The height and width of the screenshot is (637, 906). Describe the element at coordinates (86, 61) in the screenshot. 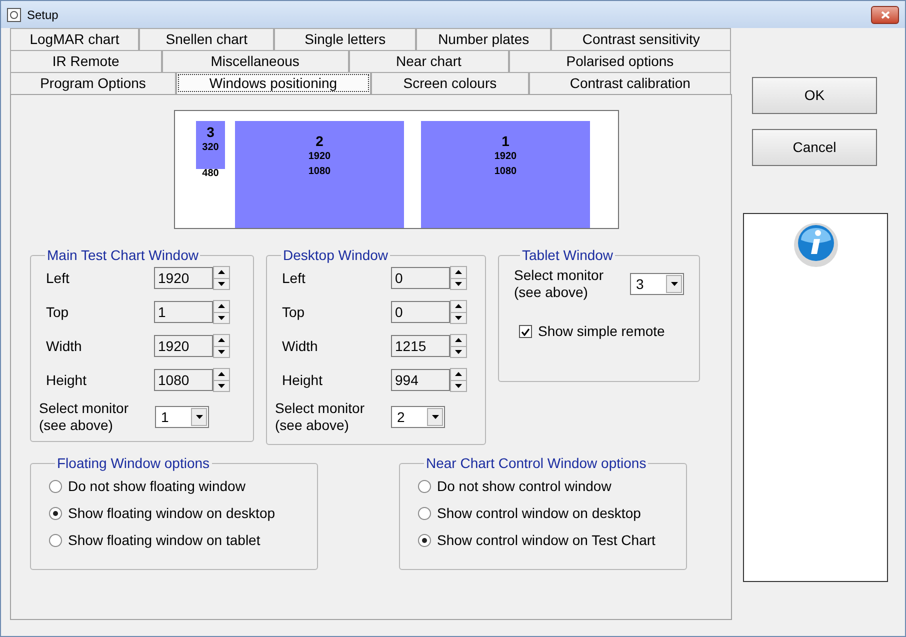

I see `tab: IR Remote` at that location.